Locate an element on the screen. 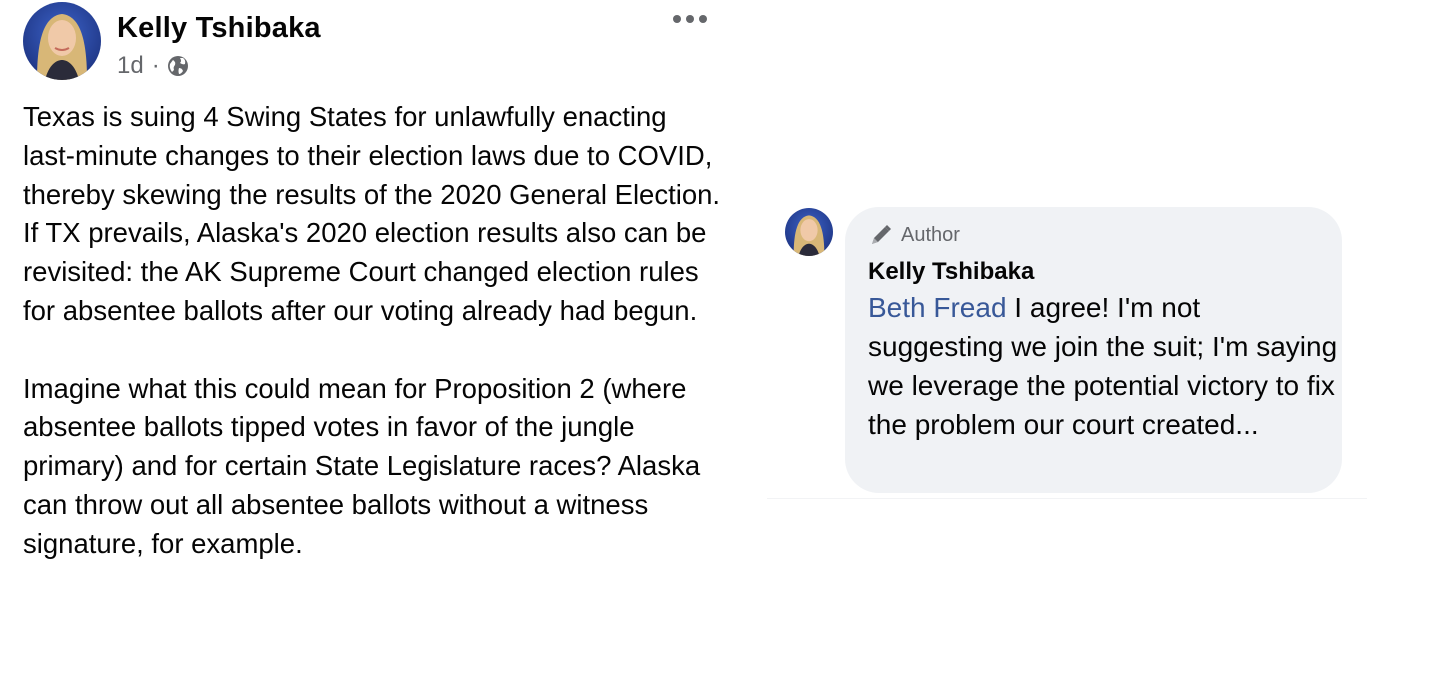 Image resolution: width=1456 pixels, height=691 pixels. more-options-icon is located at coordinates (690, 19).